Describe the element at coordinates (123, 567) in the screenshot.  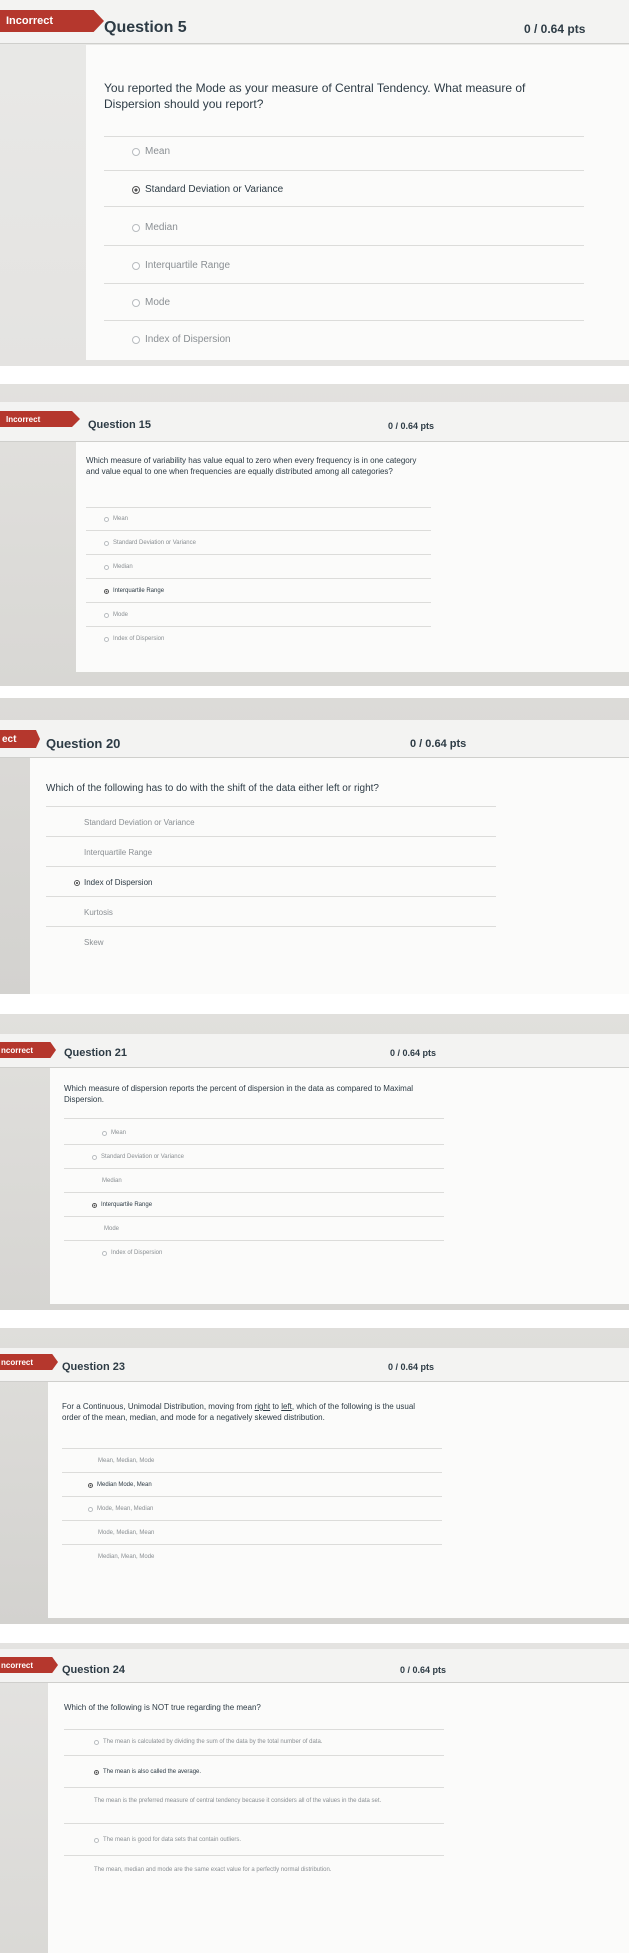
I see `option-label: Median` at that location.